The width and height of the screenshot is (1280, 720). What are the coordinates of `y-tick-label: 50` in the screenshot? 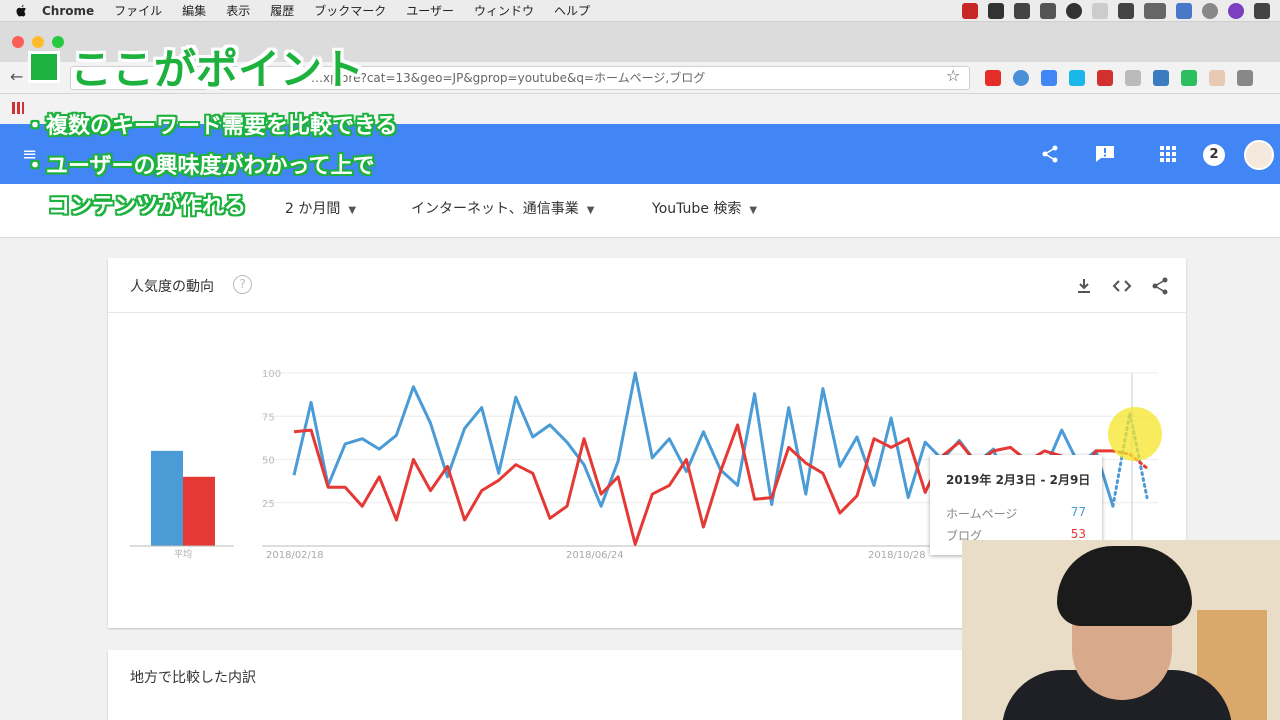 It's located at (268, 461).